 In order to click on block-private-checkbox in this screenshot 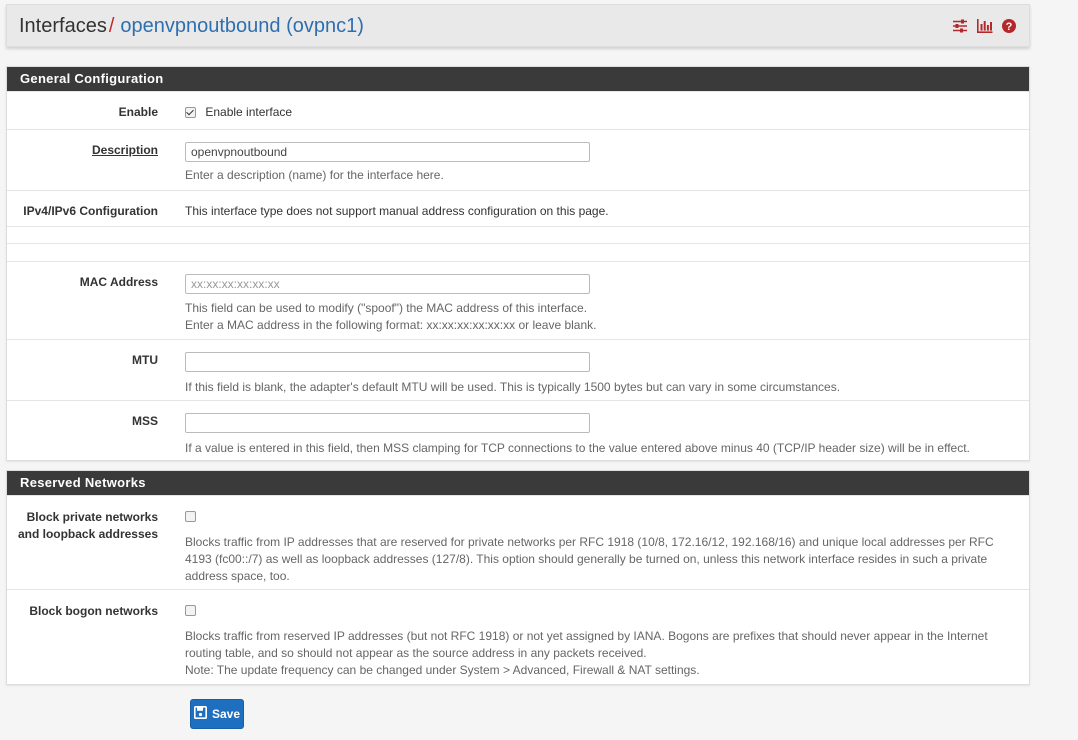, I will do `click(190, 517)`.